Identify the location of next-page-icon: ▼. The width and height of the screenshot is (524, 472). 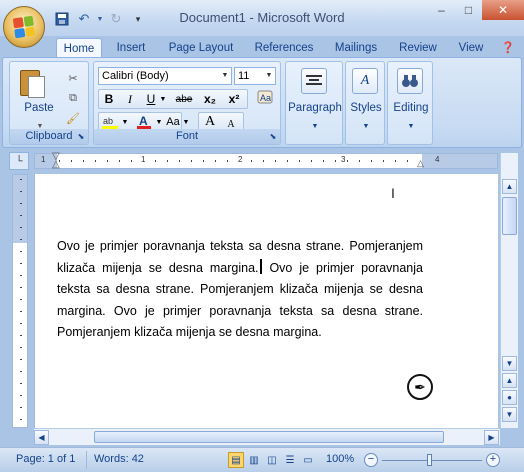
(509, 414).